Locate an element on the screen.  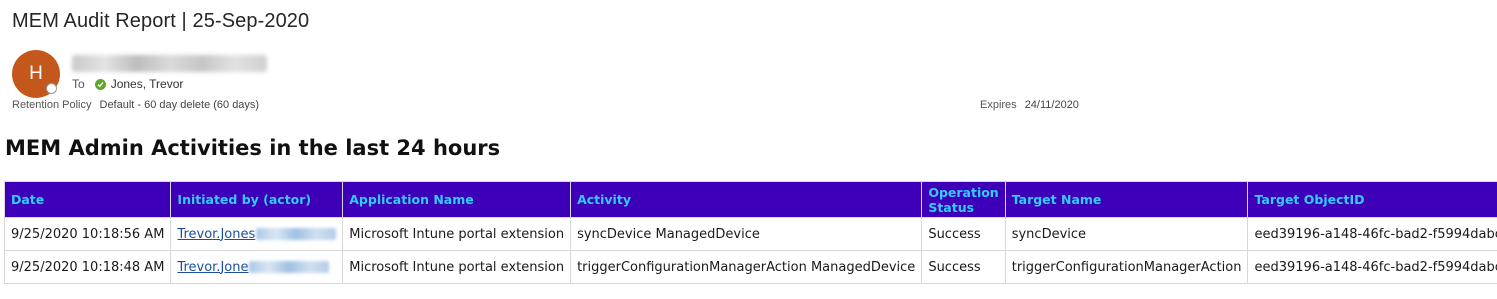
cell-actor: Trevor.Jones is located at coordinates (257, 234).